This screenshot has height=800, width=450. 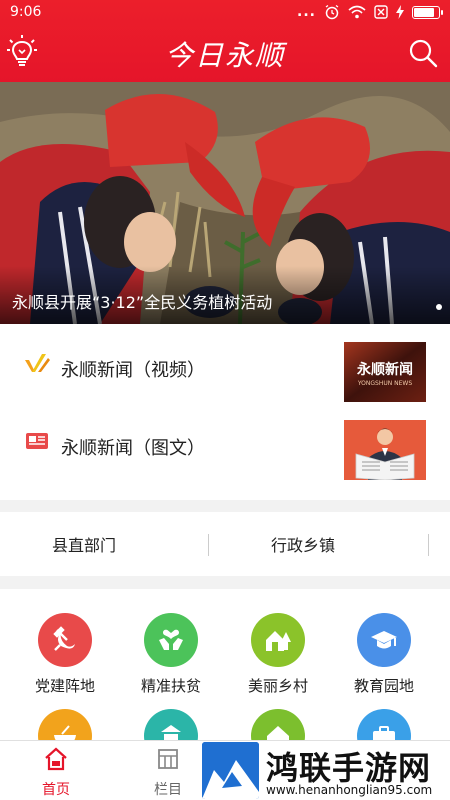 I want to click on hammer-sickle-icon, so click(x=65, y=640).